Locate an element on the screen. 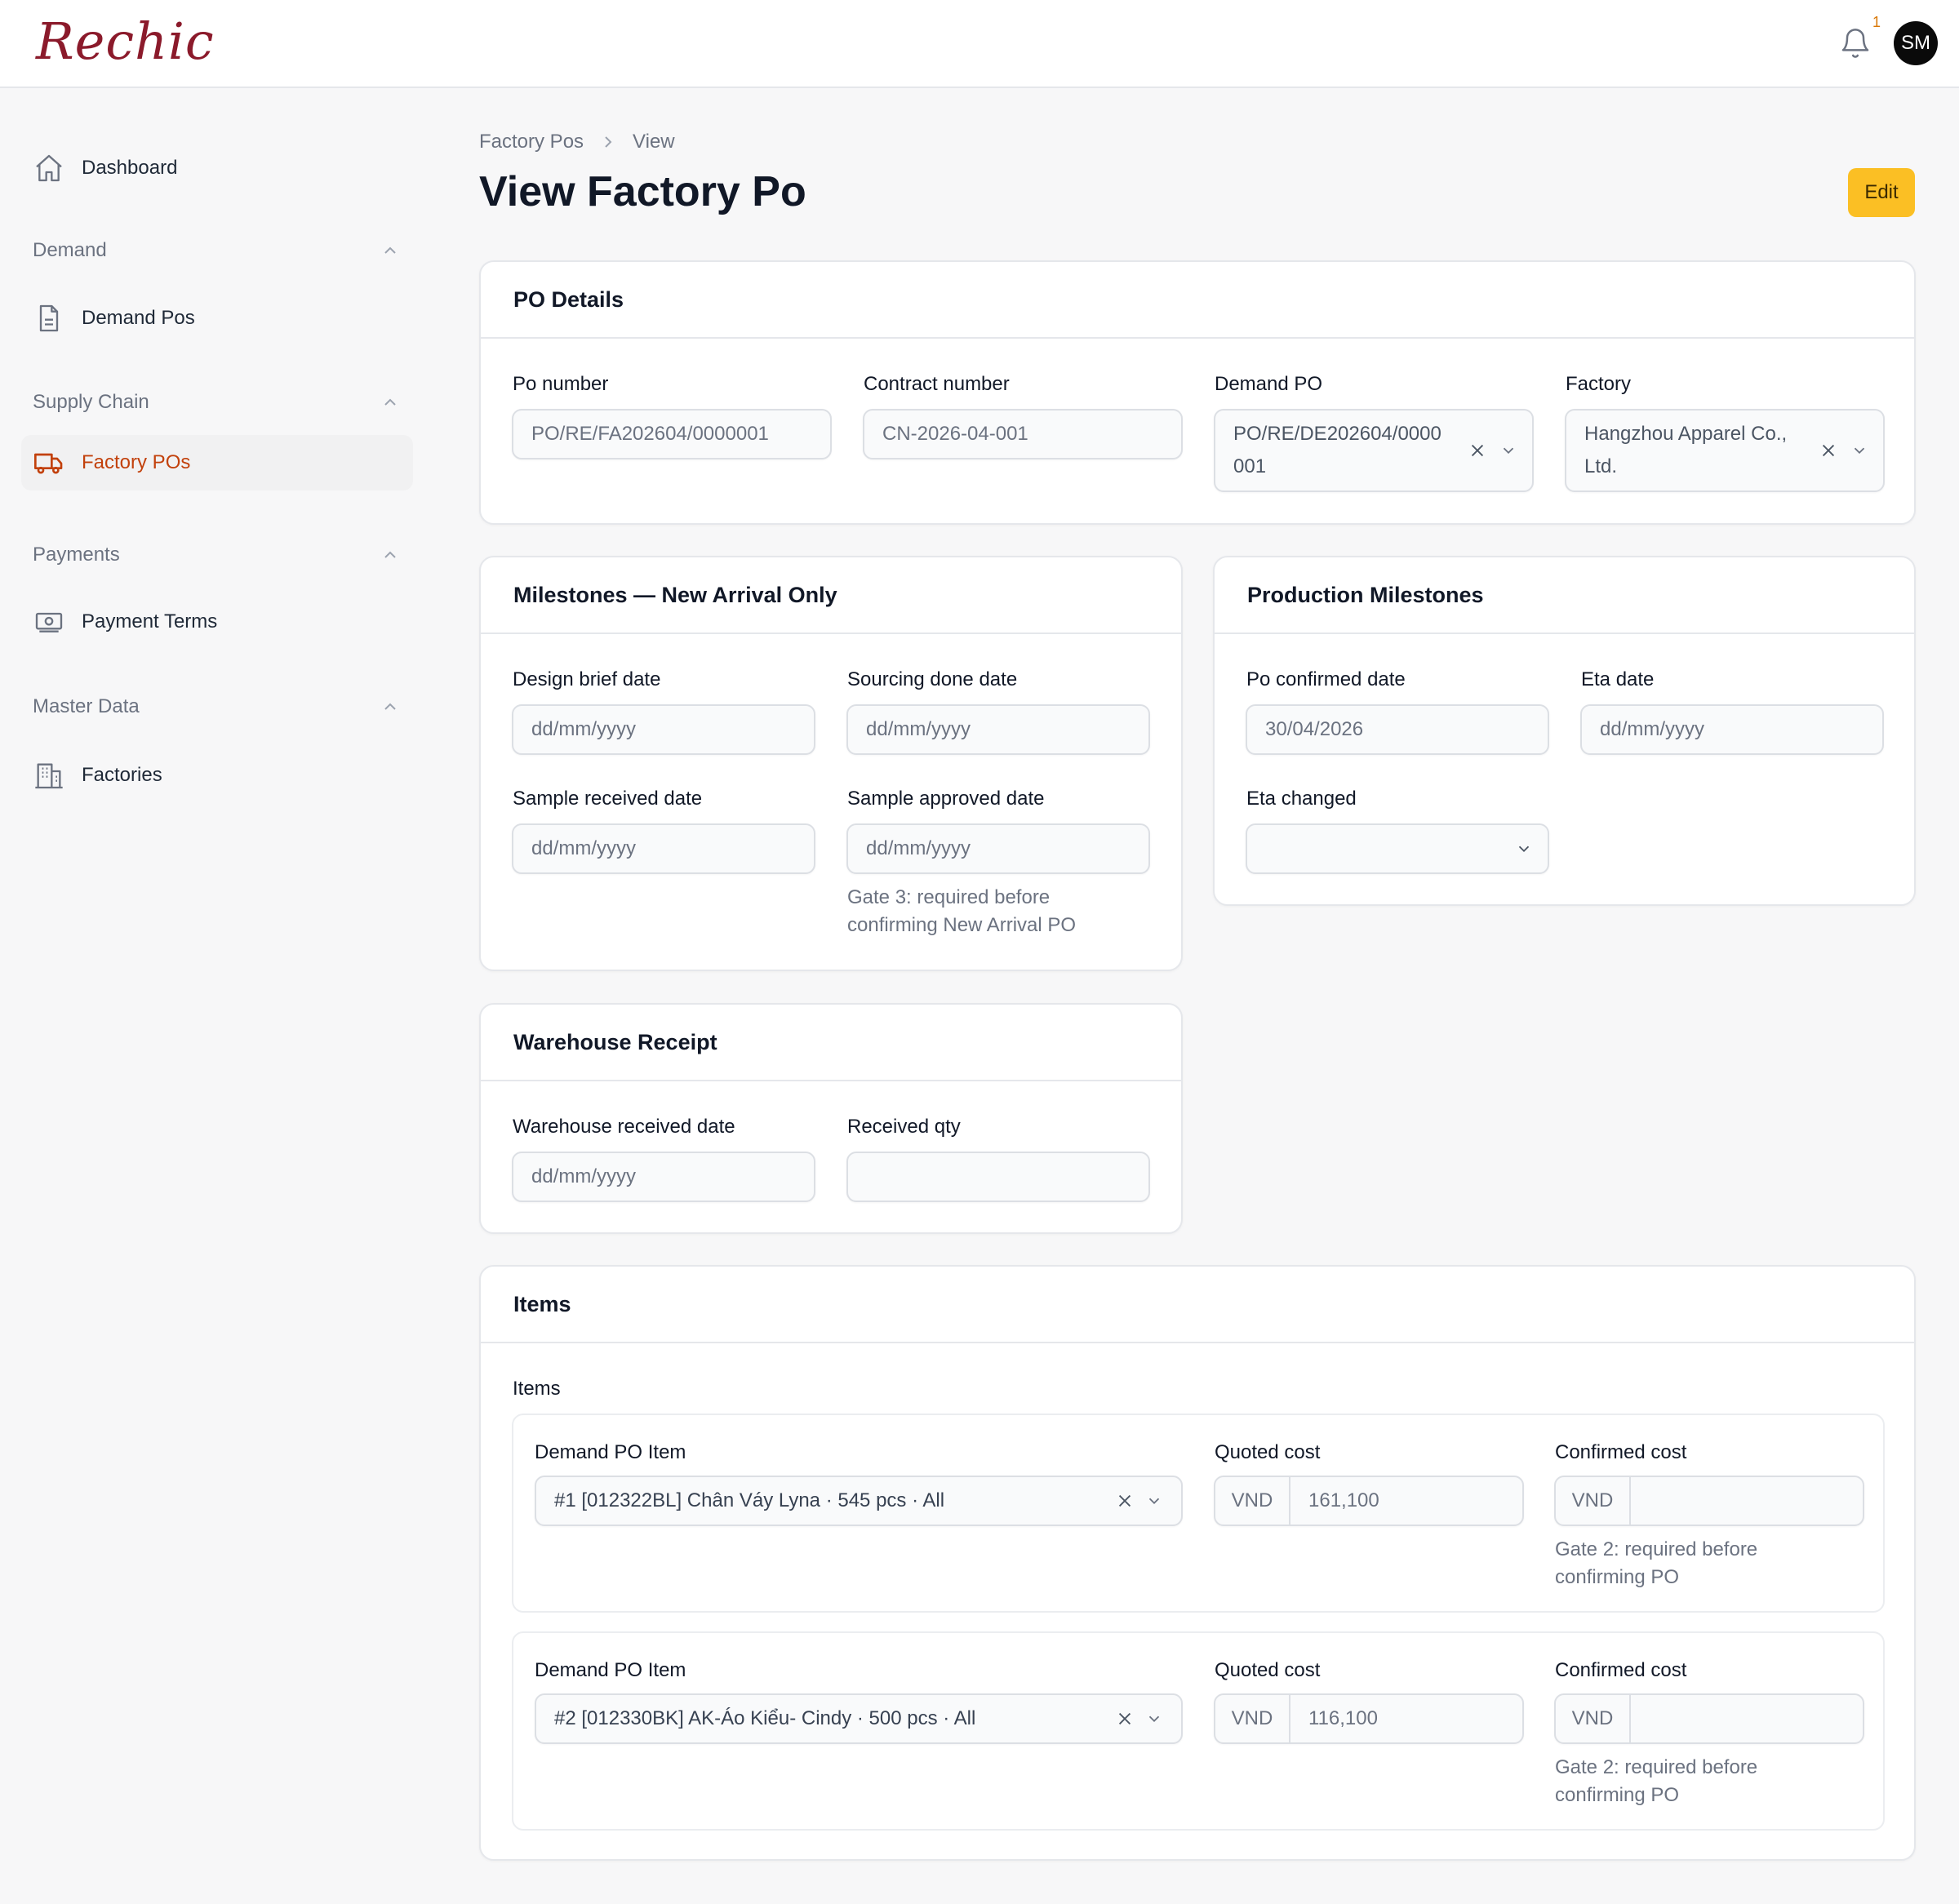 The width and height of the screenshot is (1959, 1904). quoted-cost-input: VND 161,100 is located at coordinates (1369, 1501).